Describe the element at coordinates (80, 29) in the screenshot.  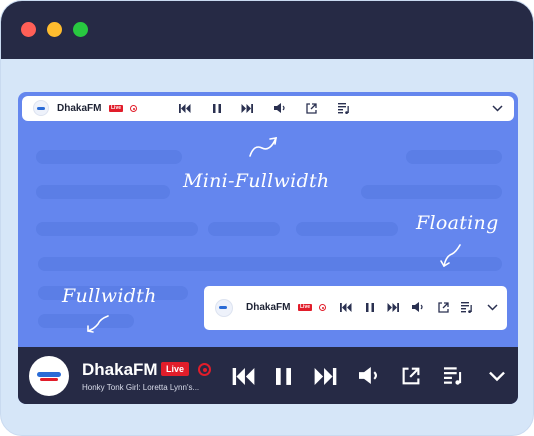
I see `maximize-window-button` at that location.